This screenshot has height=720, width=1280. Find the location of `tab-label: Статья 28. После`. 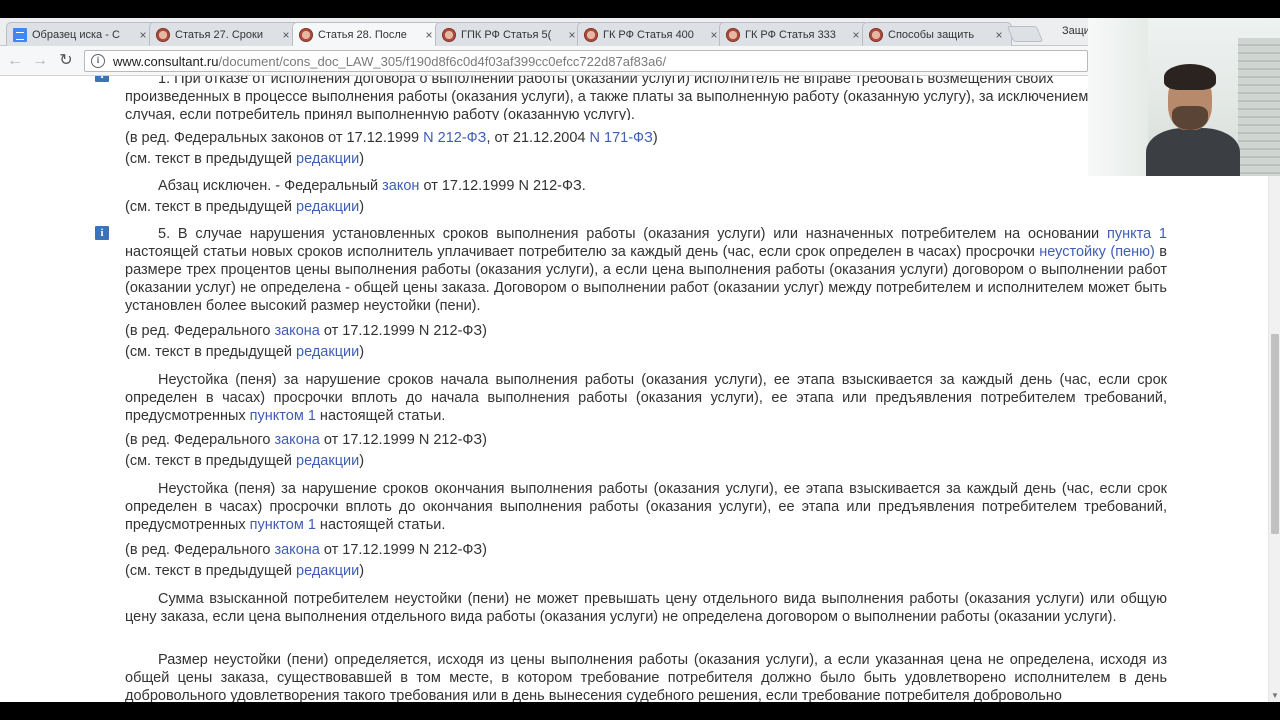

tab-label: Статья 28. После is located at coordinates (362, 34).